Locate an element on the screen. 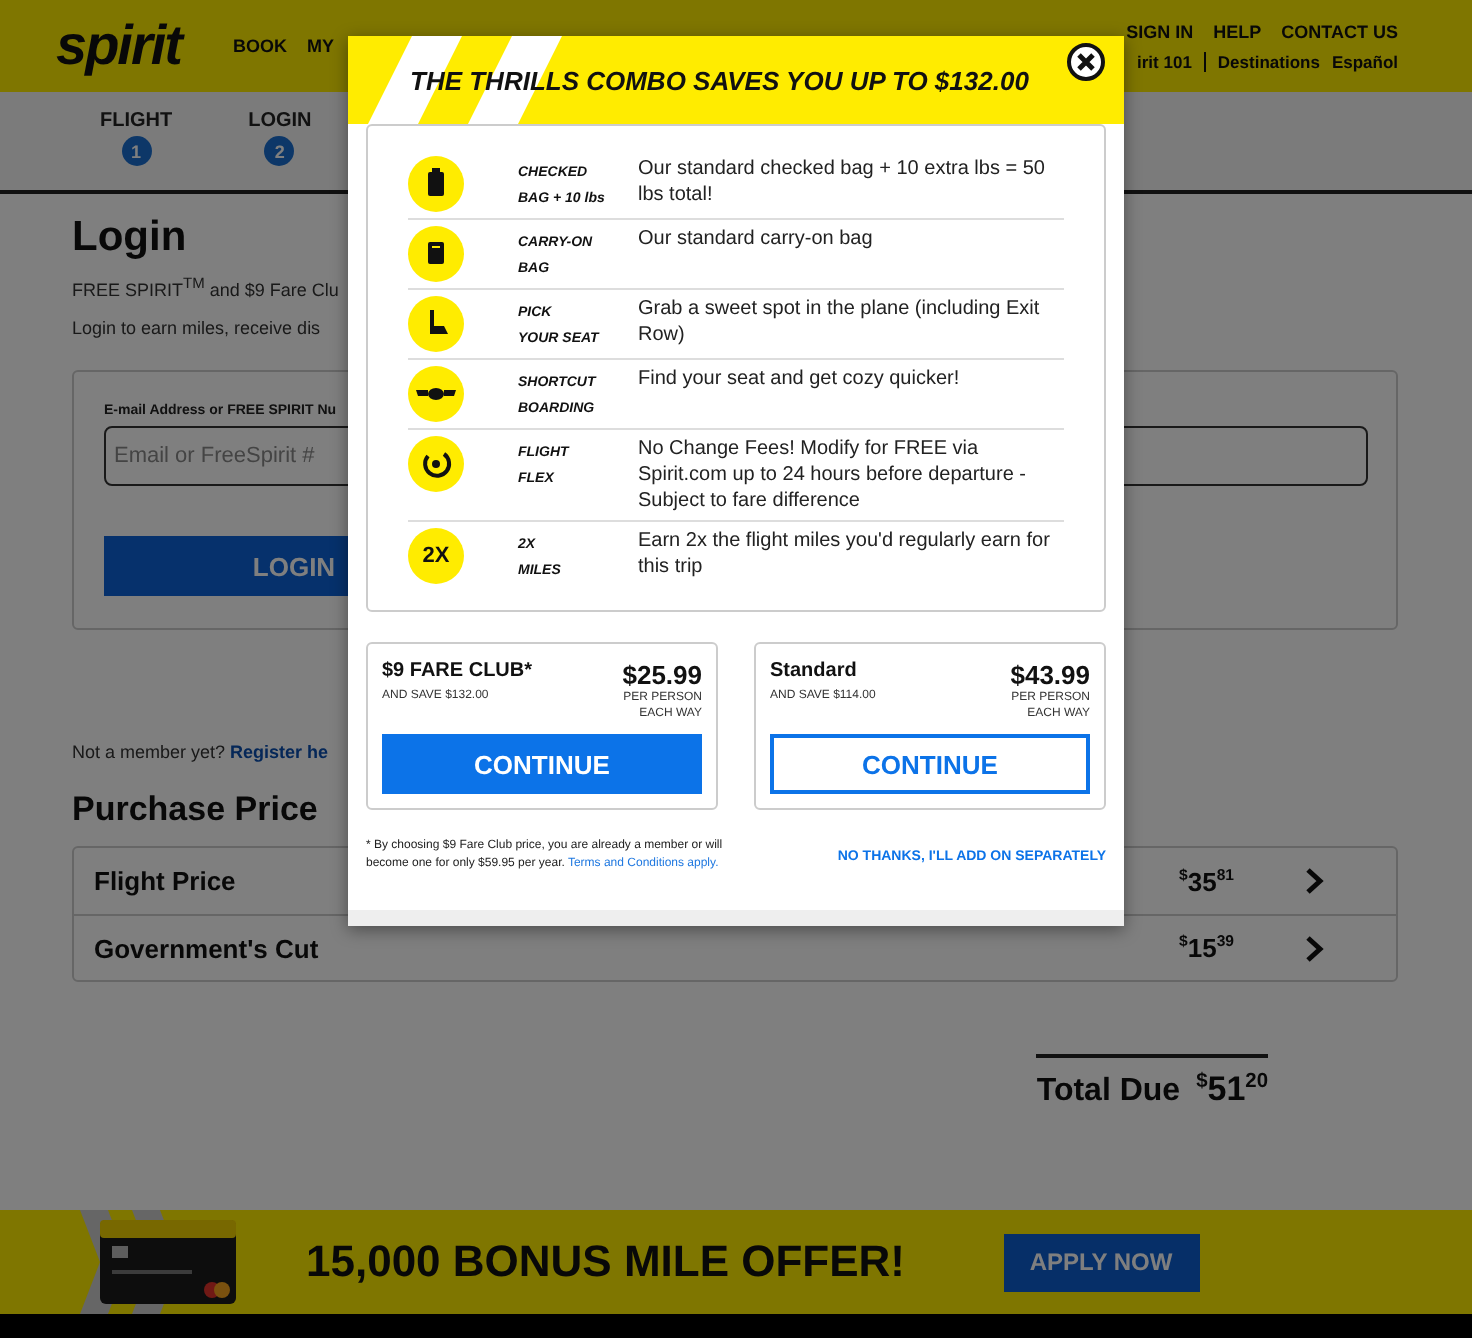  utility-link: HELP is located at coordinates (1237, 31).